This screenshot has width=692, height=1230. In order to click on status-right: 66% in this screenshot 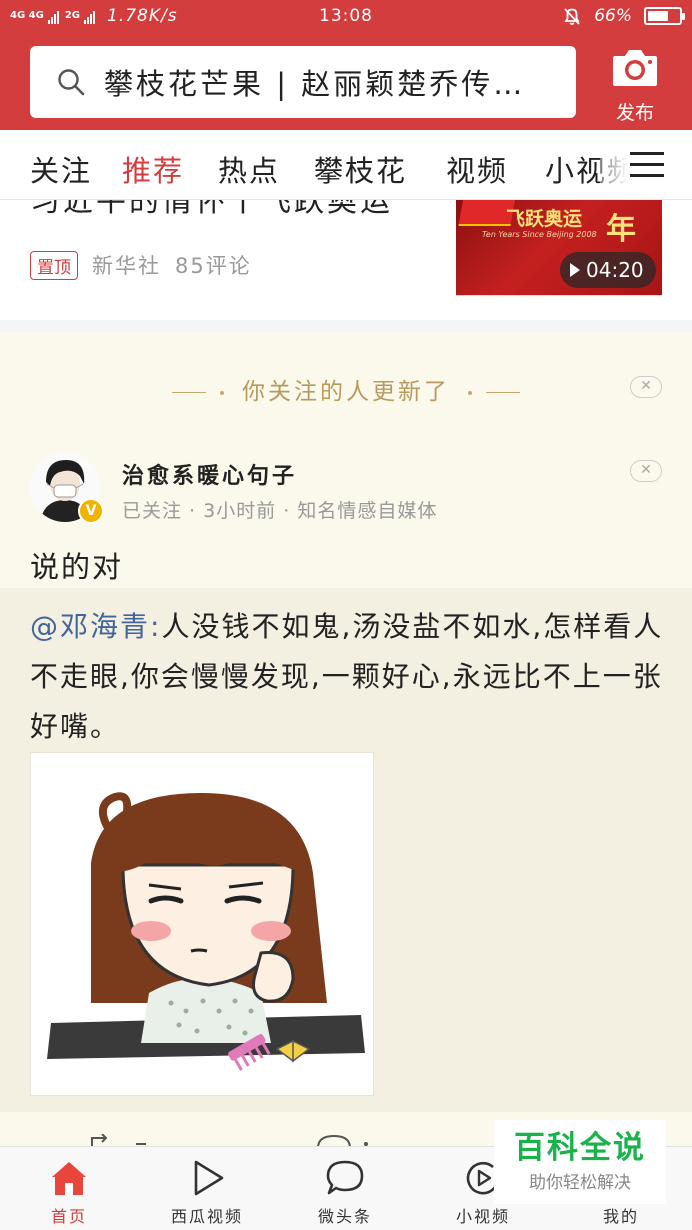, I will do `click(623, 16)`.